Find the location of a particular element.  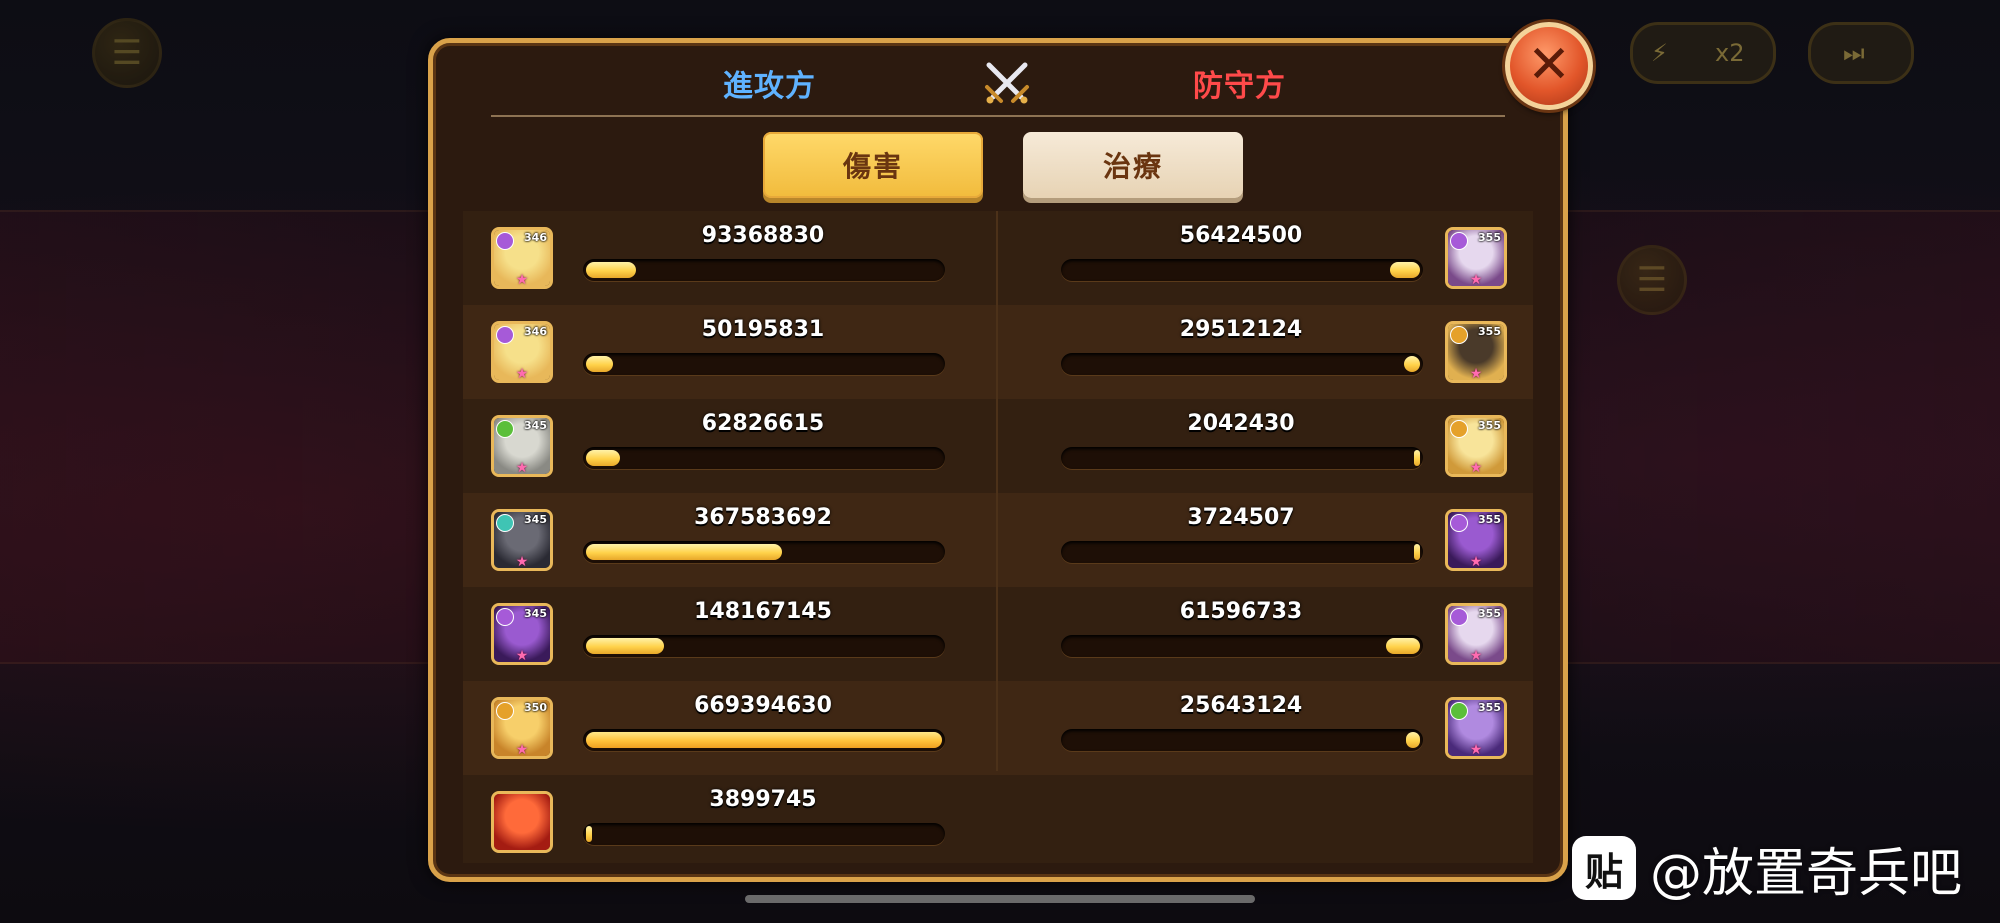

teal-element-icon is located at coordinates (505, 523).